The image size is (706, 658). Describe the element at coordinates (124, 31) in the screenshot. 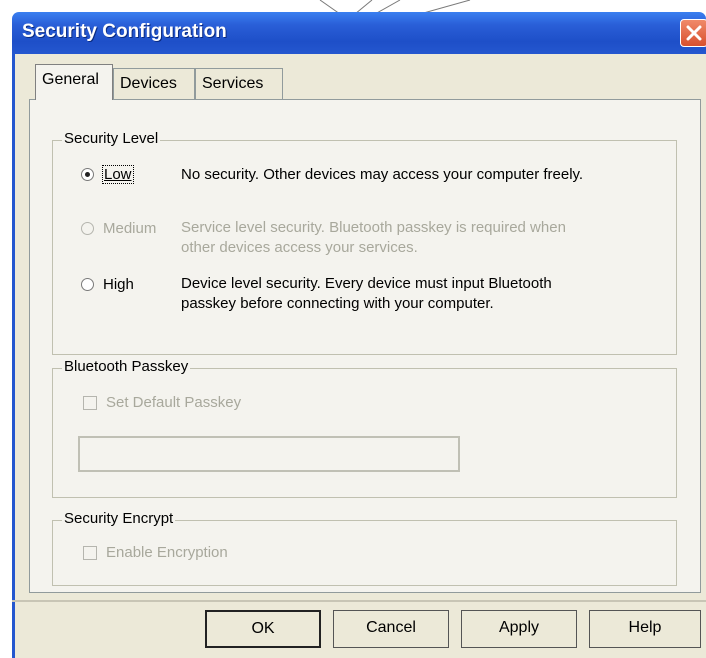

I see `window-title: Security Configuration` at that location.